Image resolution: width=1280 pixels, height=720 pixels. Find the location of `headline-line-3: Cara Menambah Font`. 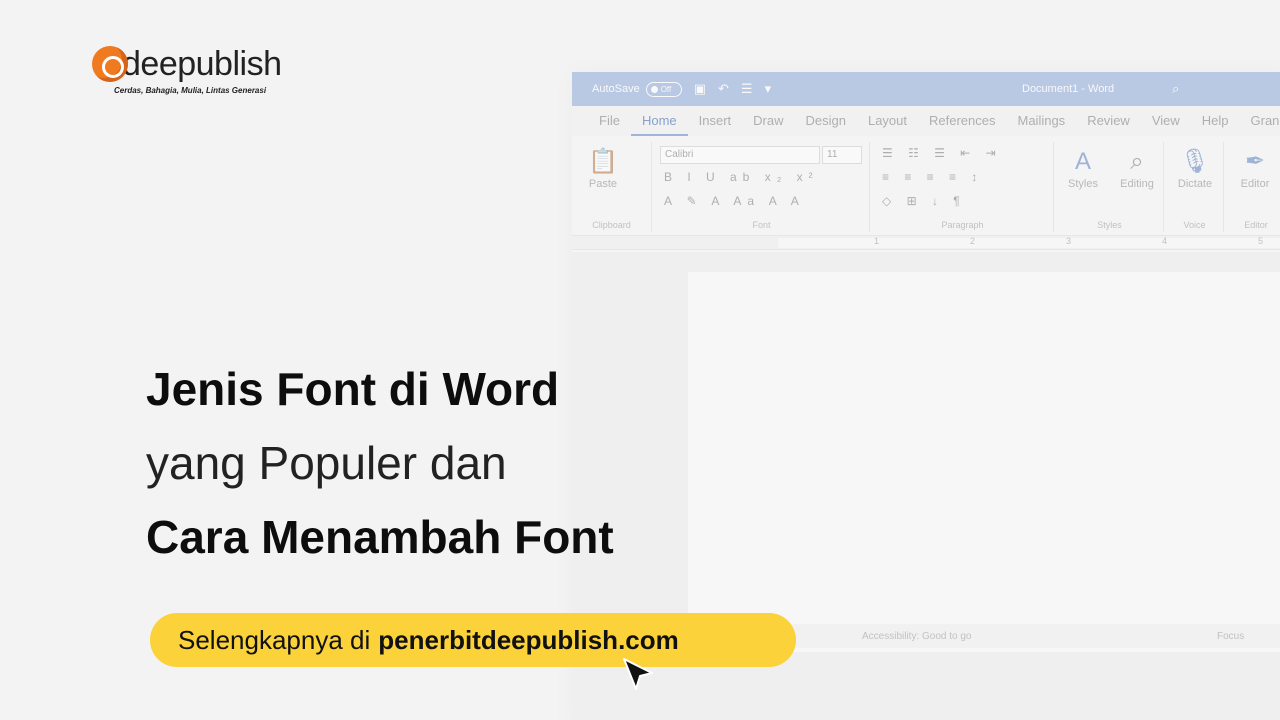

headline-line-3: Cara Menambah Font is located at coordinates (380, 537).